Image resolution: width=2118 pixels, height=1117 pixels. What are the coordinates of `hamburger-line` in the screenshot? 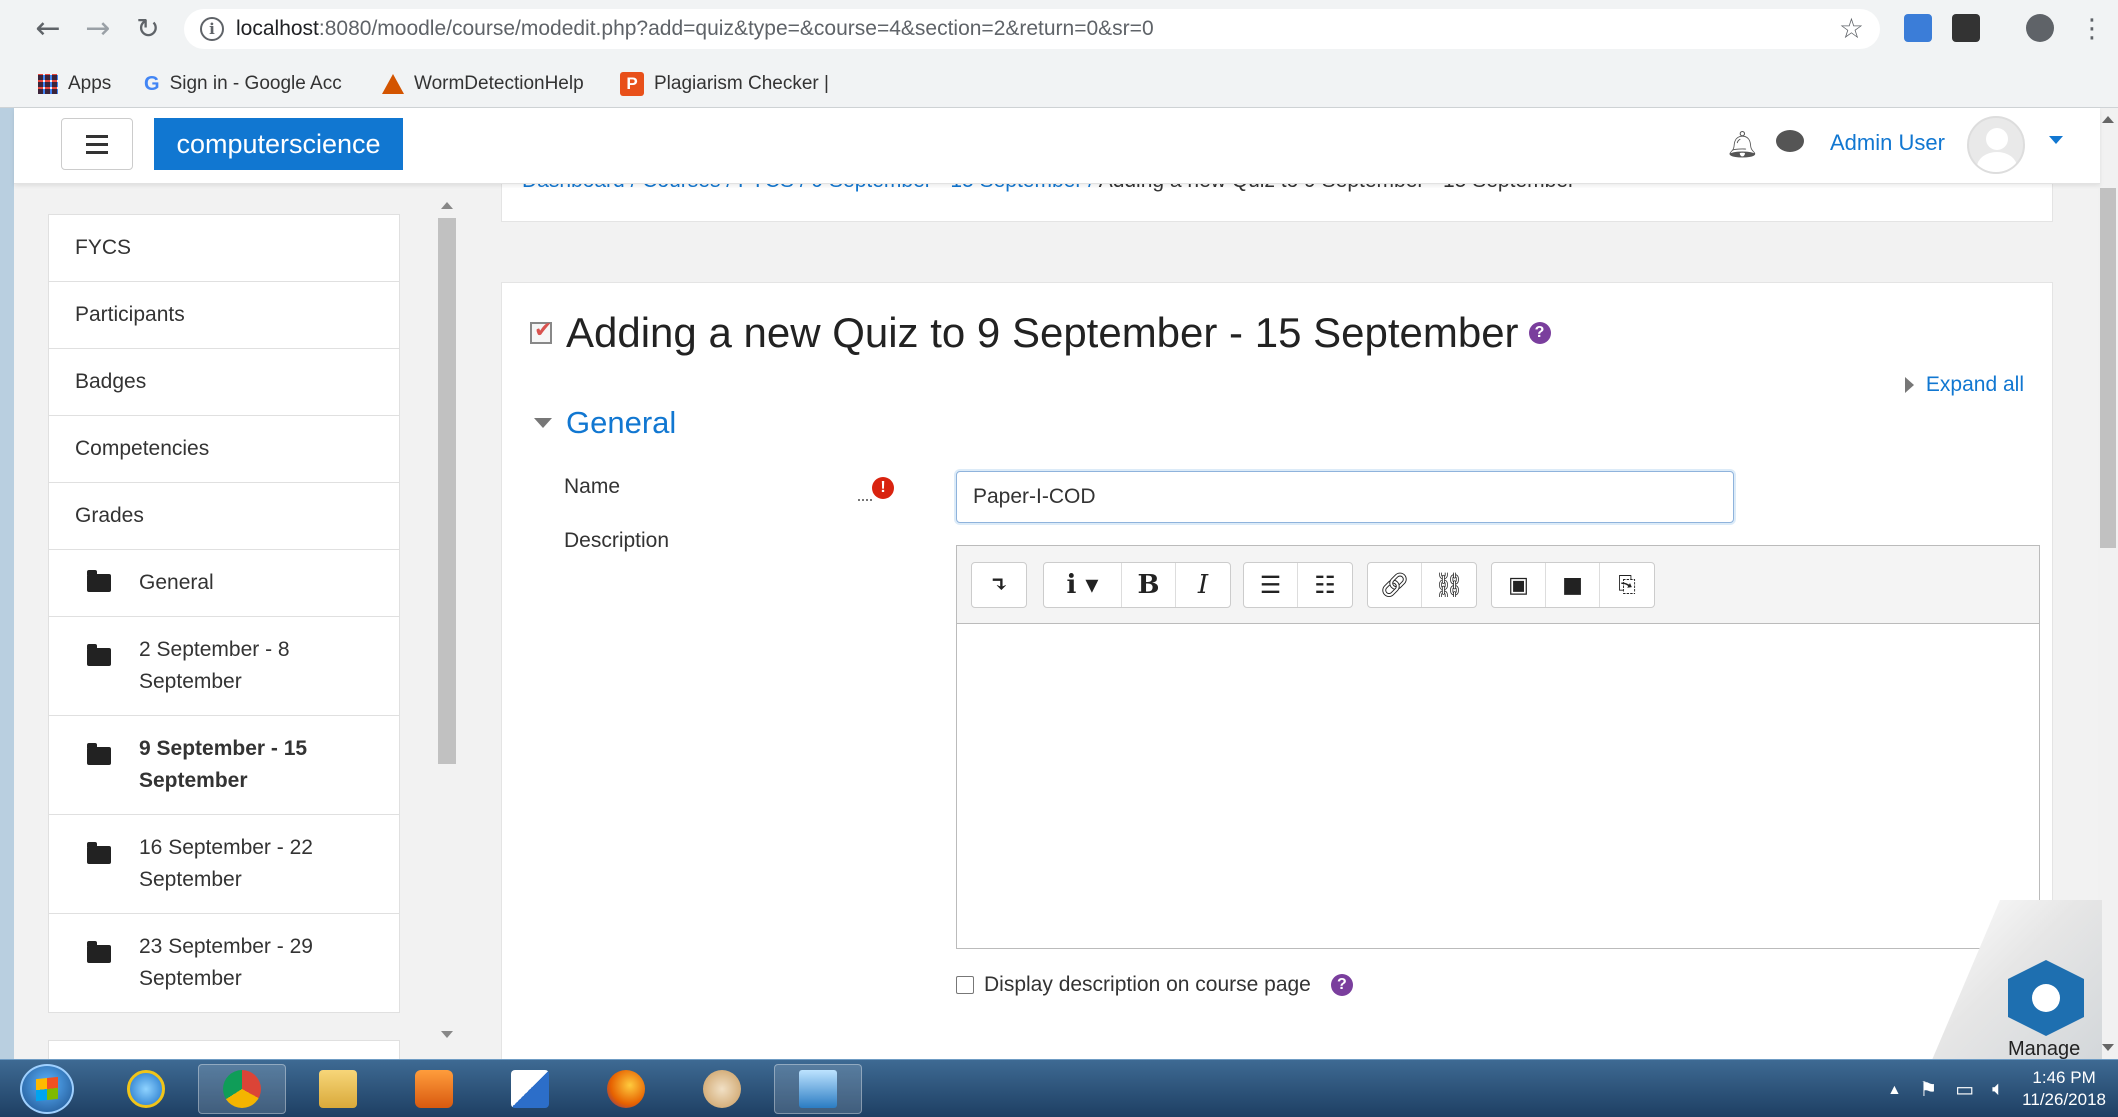 It's located at (97, 152).